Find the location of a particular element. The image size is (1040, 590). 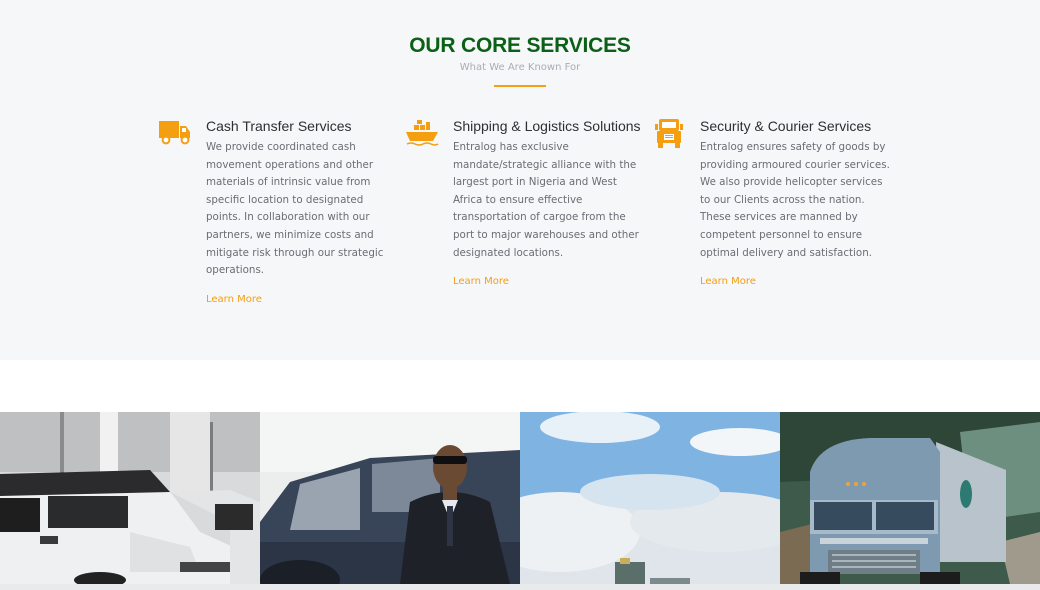

truck-front-icon is located at coordinates (669, 133).